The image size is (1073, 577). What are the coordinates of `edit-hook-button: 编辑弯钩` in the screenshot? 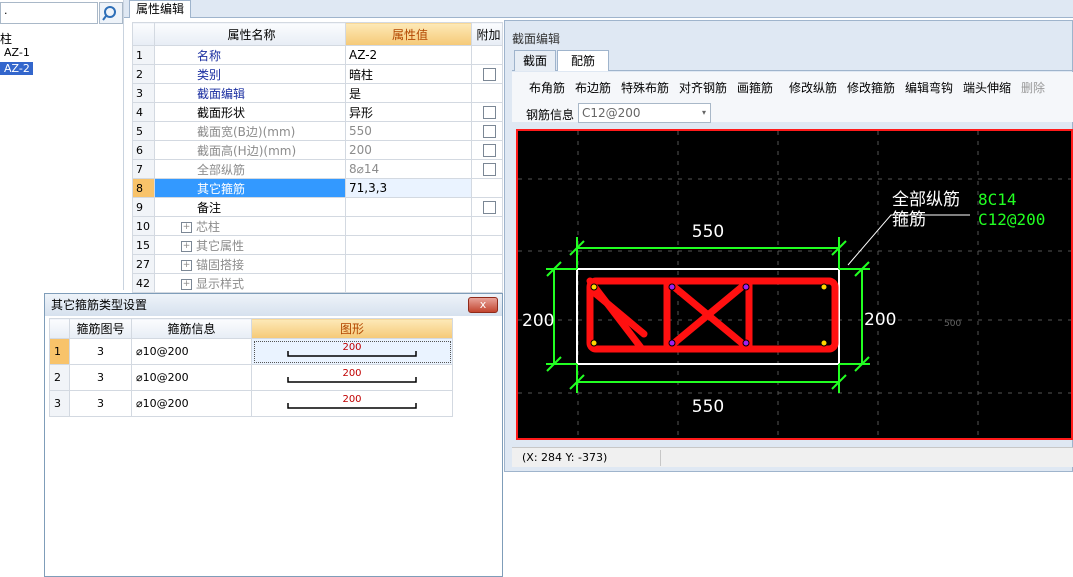 It's located at (929, 87).